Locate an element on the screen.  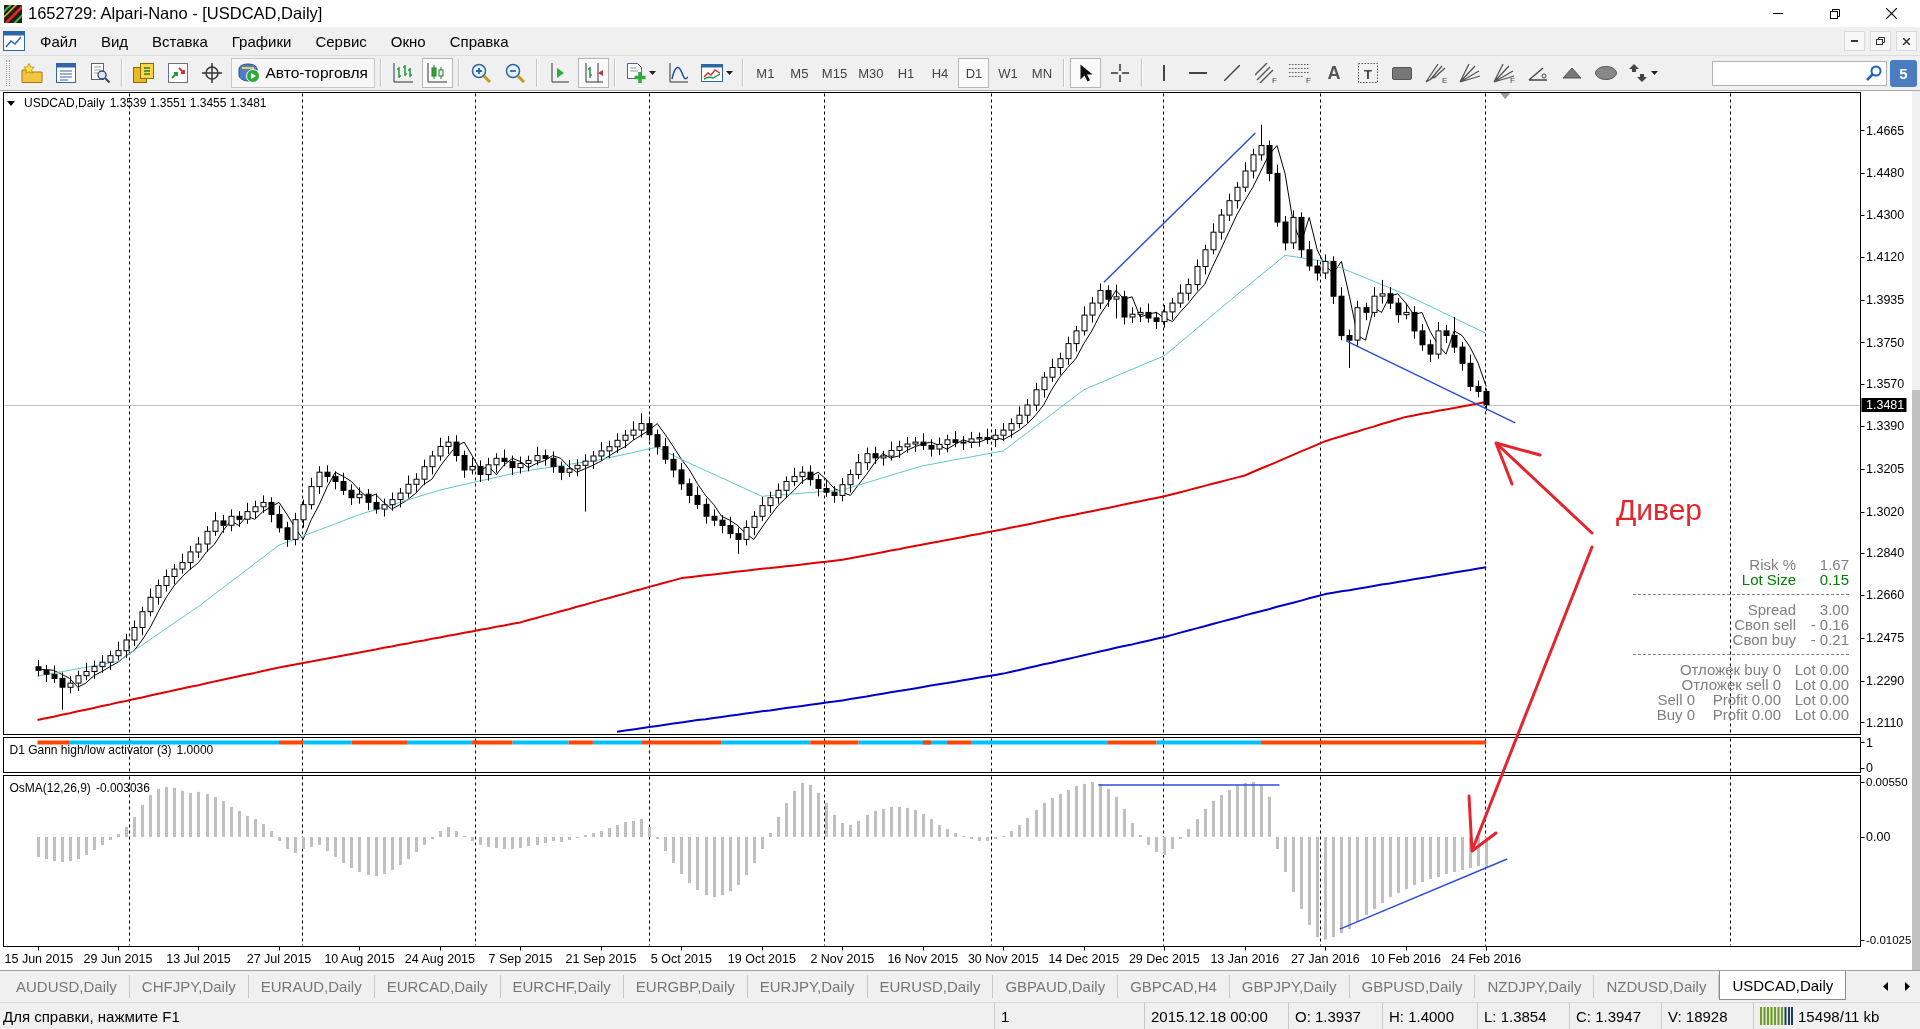
timeframe-button: M30 is located at coordinates (871, 73).